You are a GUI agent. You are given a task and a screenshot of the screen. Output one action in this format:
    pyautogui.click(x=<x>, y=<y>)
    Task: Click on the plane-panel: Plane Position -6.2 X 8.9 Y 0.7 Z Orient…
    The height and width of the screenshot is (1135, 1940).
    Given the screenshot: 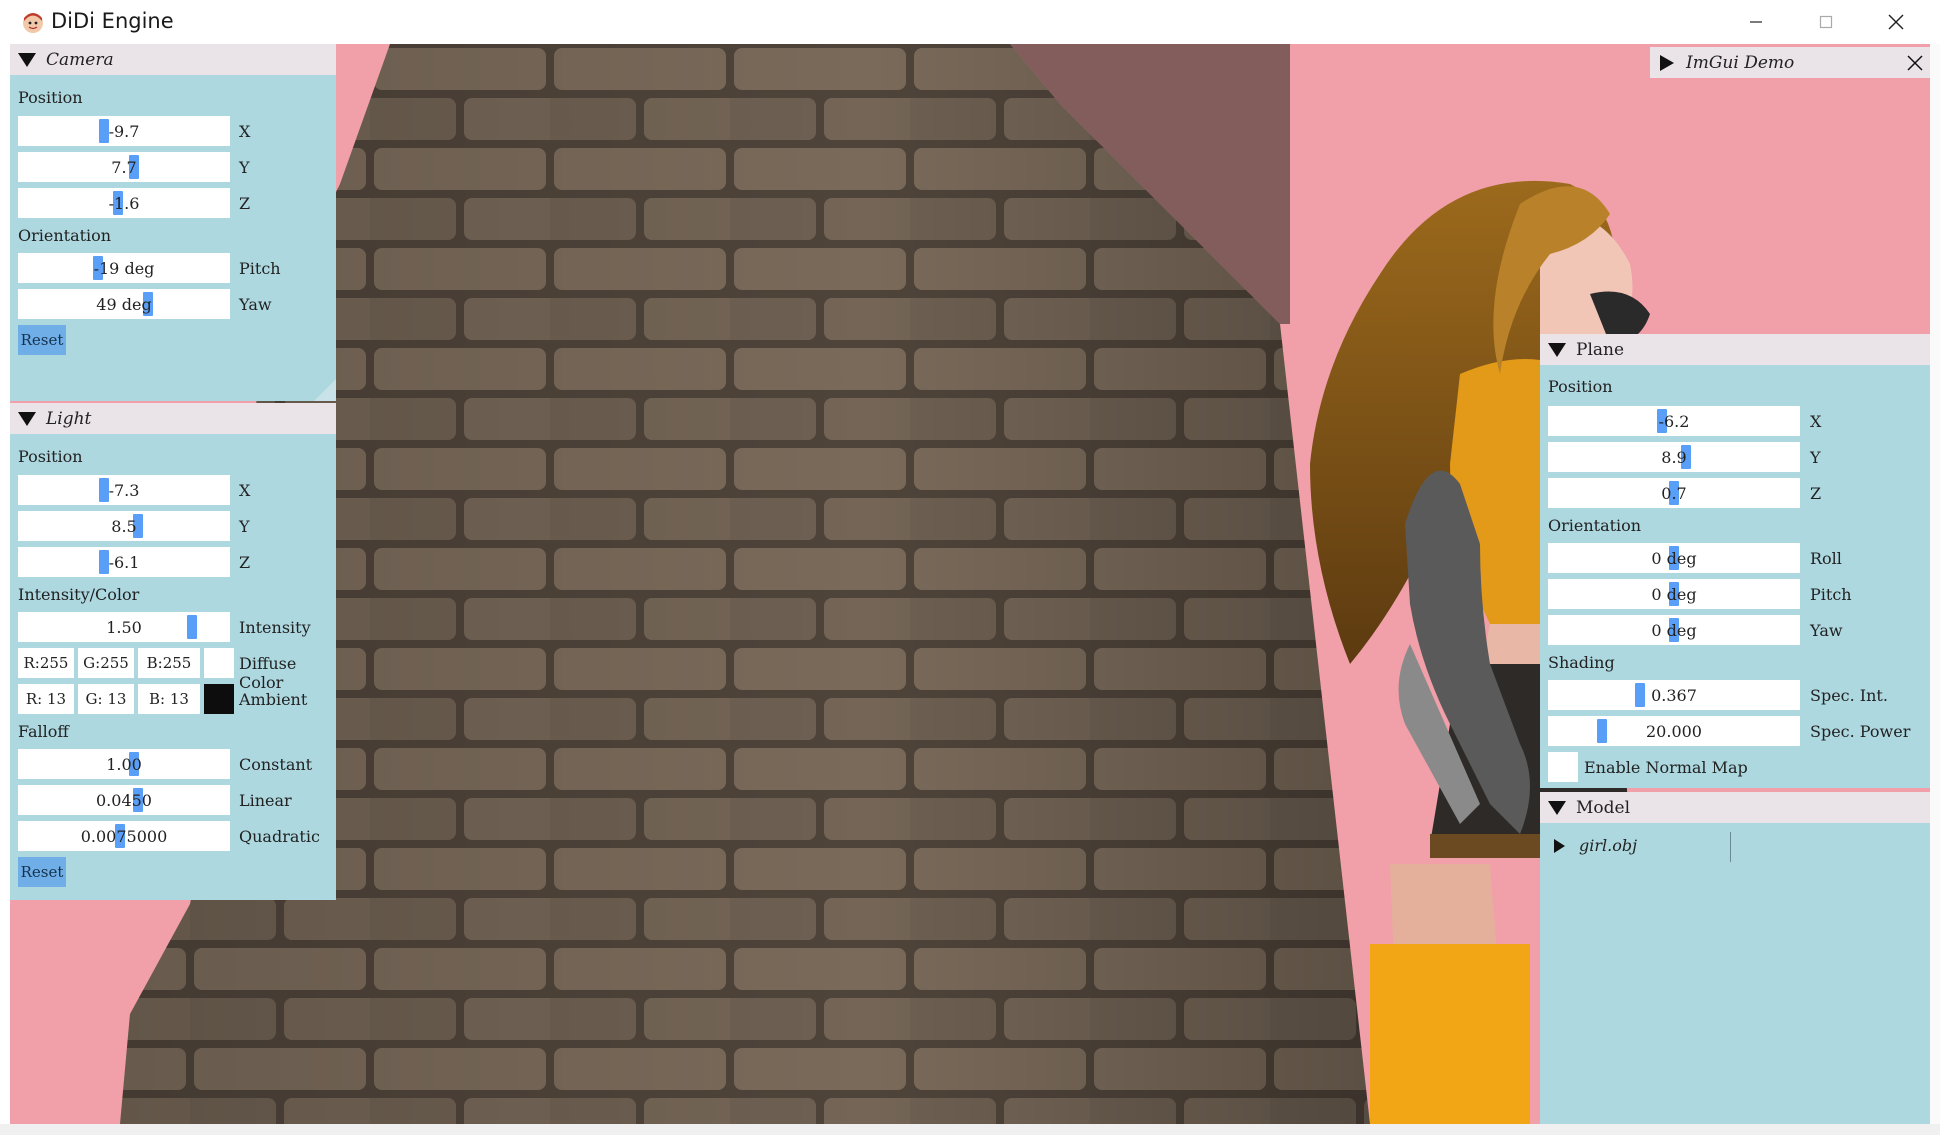 What is the action you would take?
    pyautogui.click(x=1735, y=561)
    